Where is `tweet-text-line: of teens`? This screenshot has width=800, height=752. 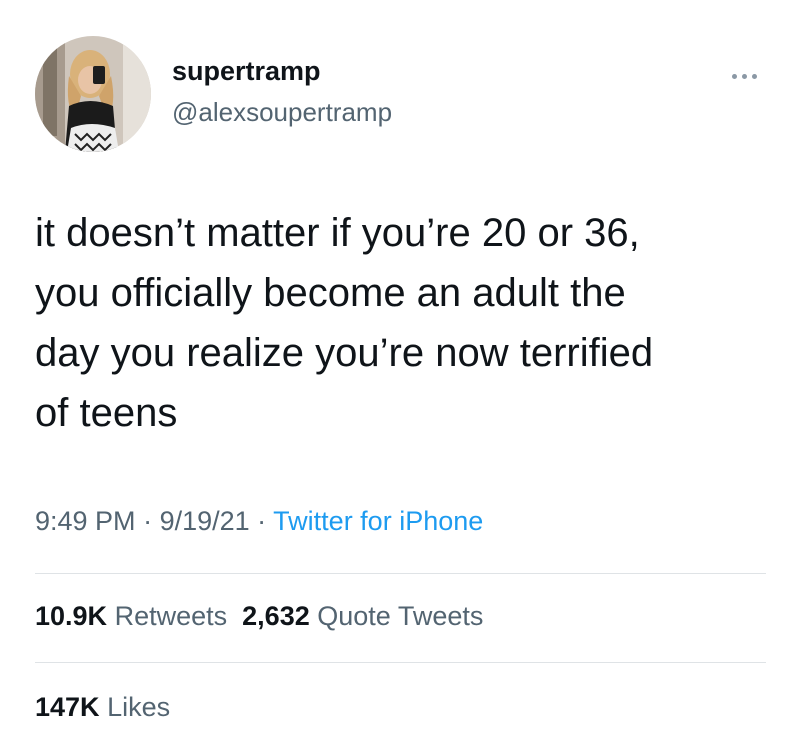 tweet-text-line: of teens is located at coordinates (106, 413).